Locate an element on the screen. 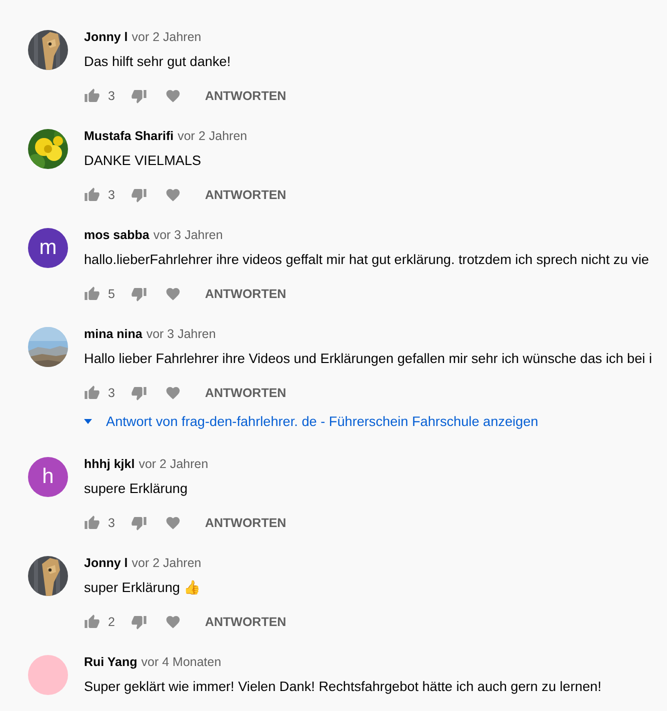 This screenshot has width=667, height=711. view-replies-link: Antwort von frag-den-fahrlehrer. de - Führerschein Fahrschule anzeigen is located at coordinates (311, 421).